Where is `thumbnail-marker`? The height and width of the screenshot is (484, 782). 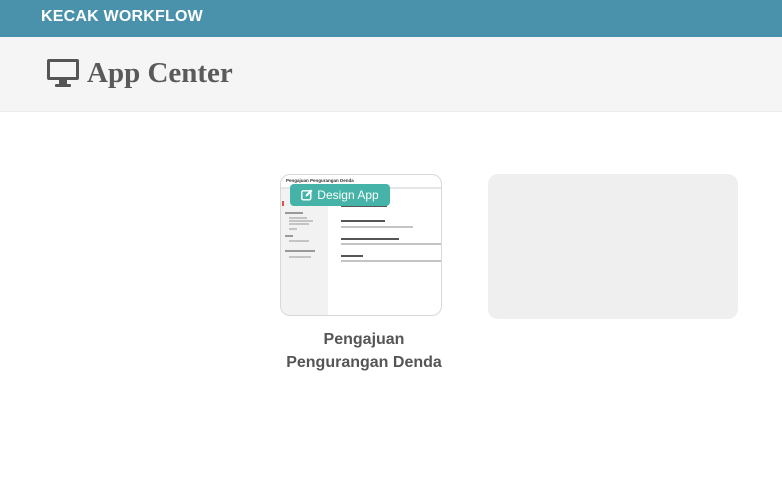
thumbnail-marker is located at coordinates (283, 203).